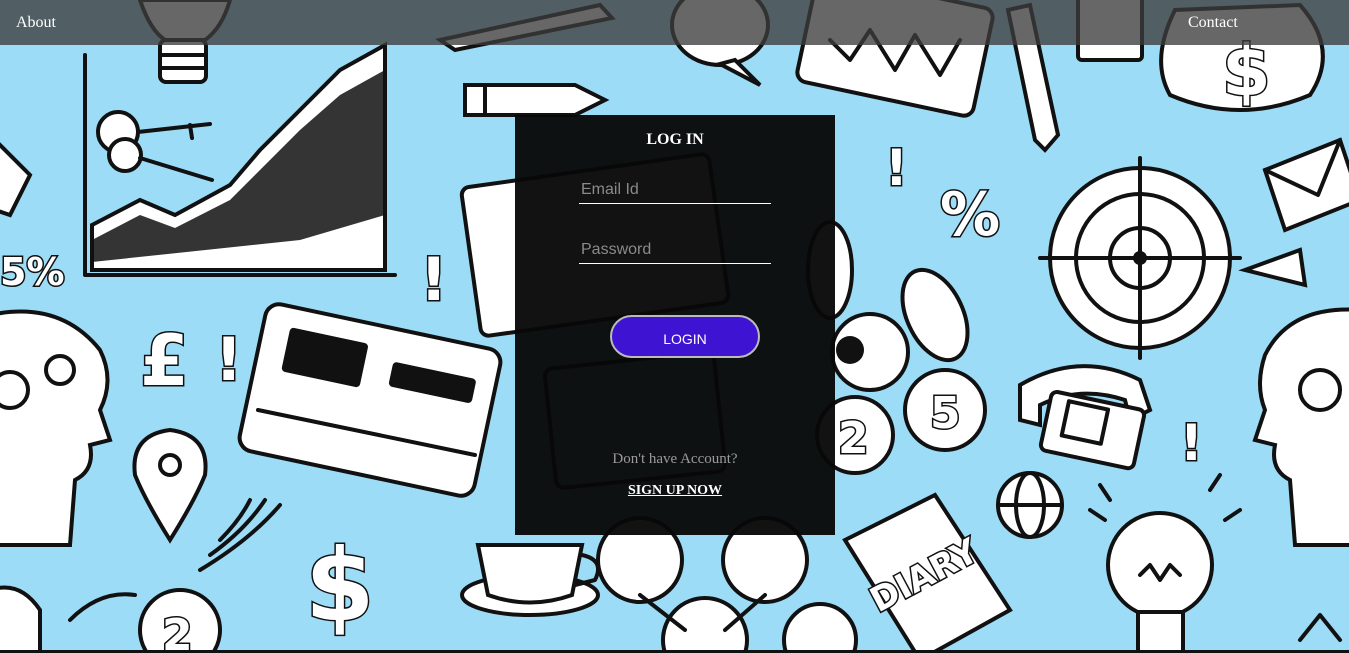 The width and height of the screenshot is (1349, 653). I want to click on location-pin-icon, so click(170, 485).